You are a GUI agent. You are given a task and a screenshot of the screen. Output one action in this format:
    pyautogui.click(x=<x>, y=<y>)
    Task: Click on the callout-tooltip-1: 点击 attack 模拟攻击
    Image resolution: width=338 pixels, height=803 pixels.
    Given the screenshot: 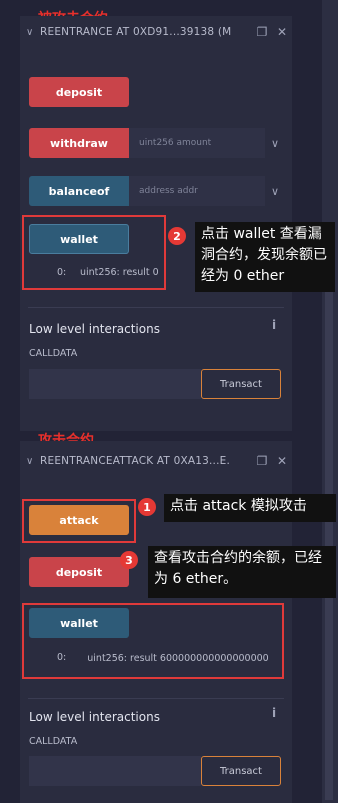 What is the action you would take?
    pyautogui.click(x=250, y=508)
    